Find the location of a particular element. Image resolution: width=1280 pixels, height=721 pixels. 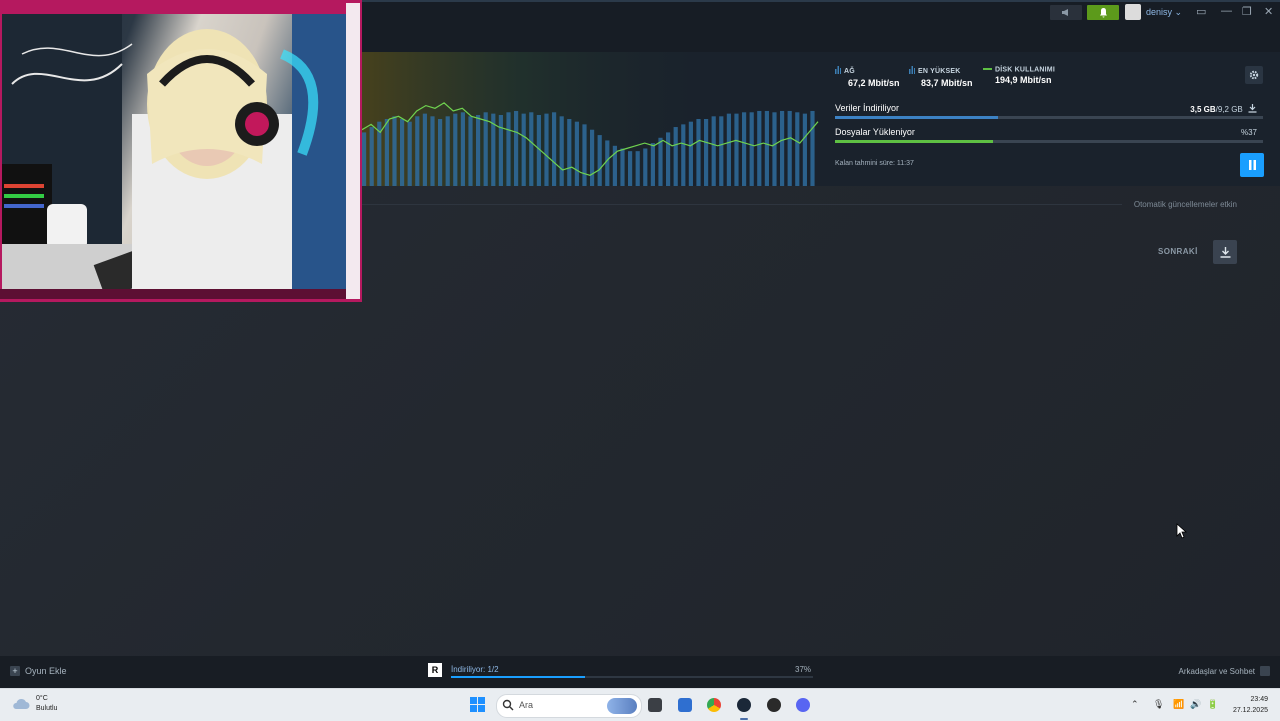

battery-icon: 🔋 is located at coordinates (1212, 704).